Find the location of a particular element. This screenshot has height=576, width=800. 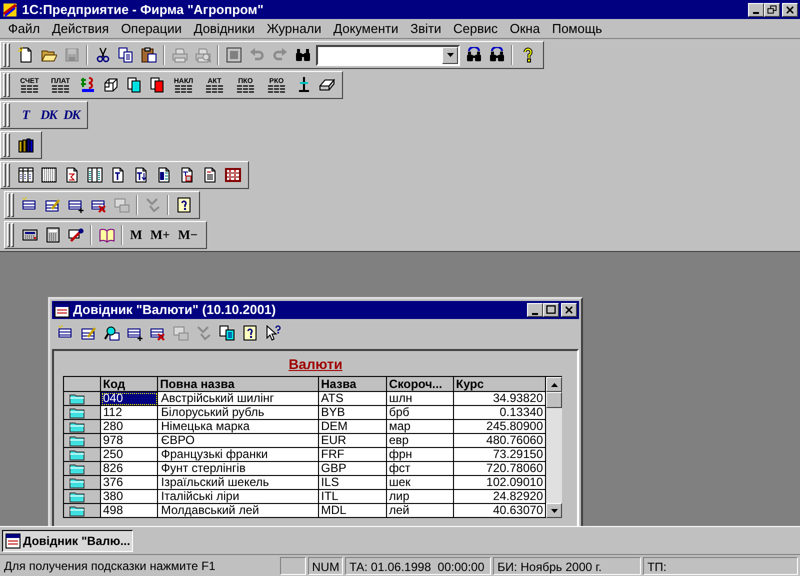

menu-item: Документи is located at coordinates (365, 28).